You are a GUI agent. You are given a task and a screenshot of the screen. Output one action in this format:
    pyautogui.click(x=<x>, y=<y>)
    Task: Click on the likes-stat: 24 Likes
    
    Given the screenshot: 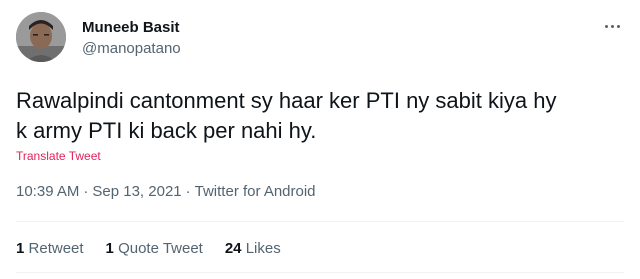 What is the action you would take?
    pyautogui.click(x=253, y=249)
    